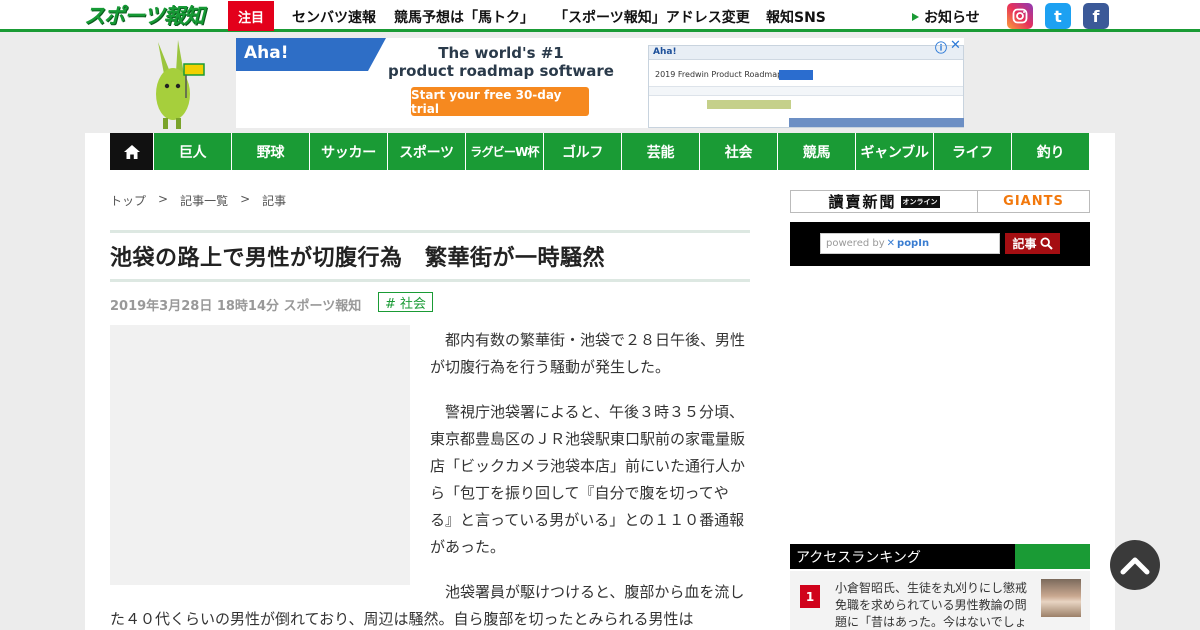 This screenshot has height=630, width=1200. I want to click on ad-screenshot: Aha! 2019 Fredwin Product Roadmap, so click(806, 86).